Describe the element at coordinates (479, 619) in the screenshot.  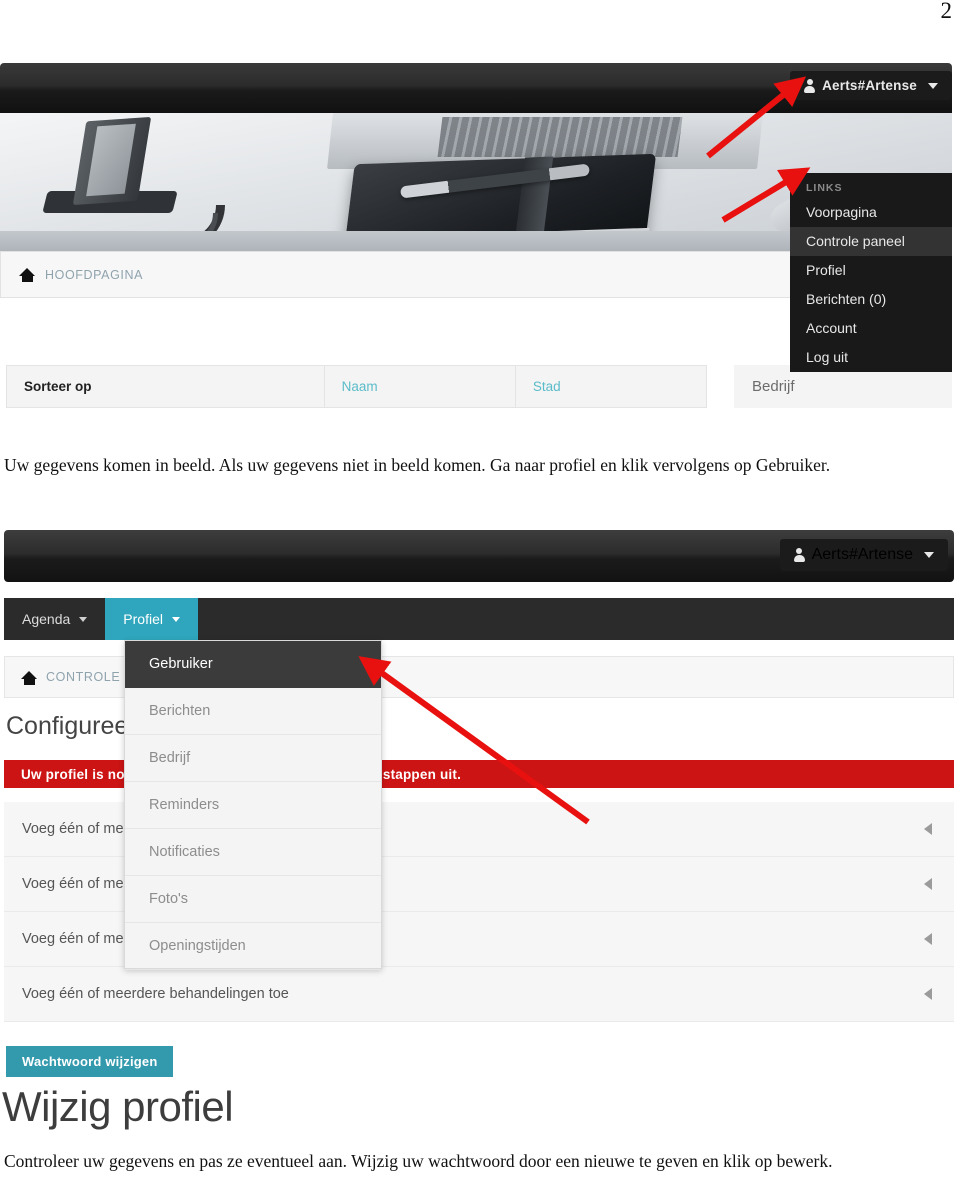
I see `main-navigation: Agenda Profiel` at that location.